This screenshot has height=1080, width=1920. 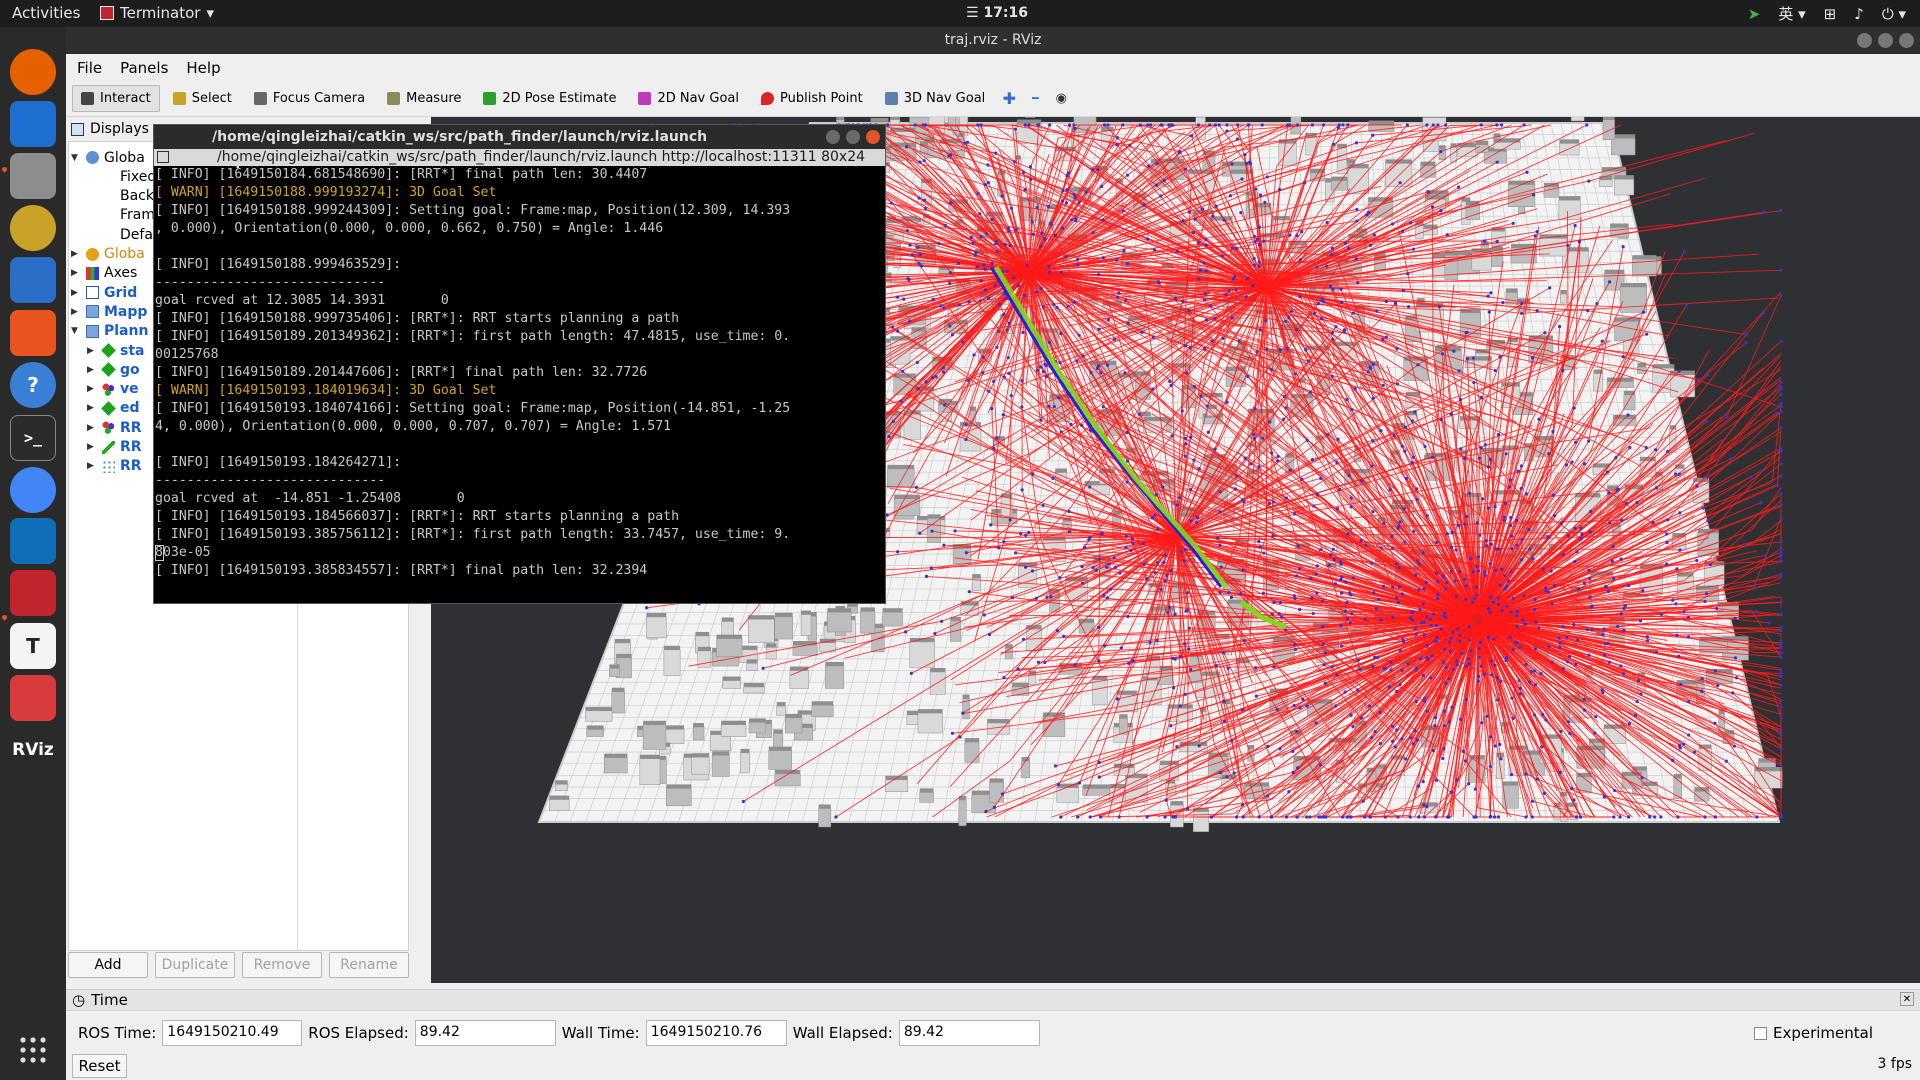 I want to click on screenshot-icon, so click(x=33, y=698).